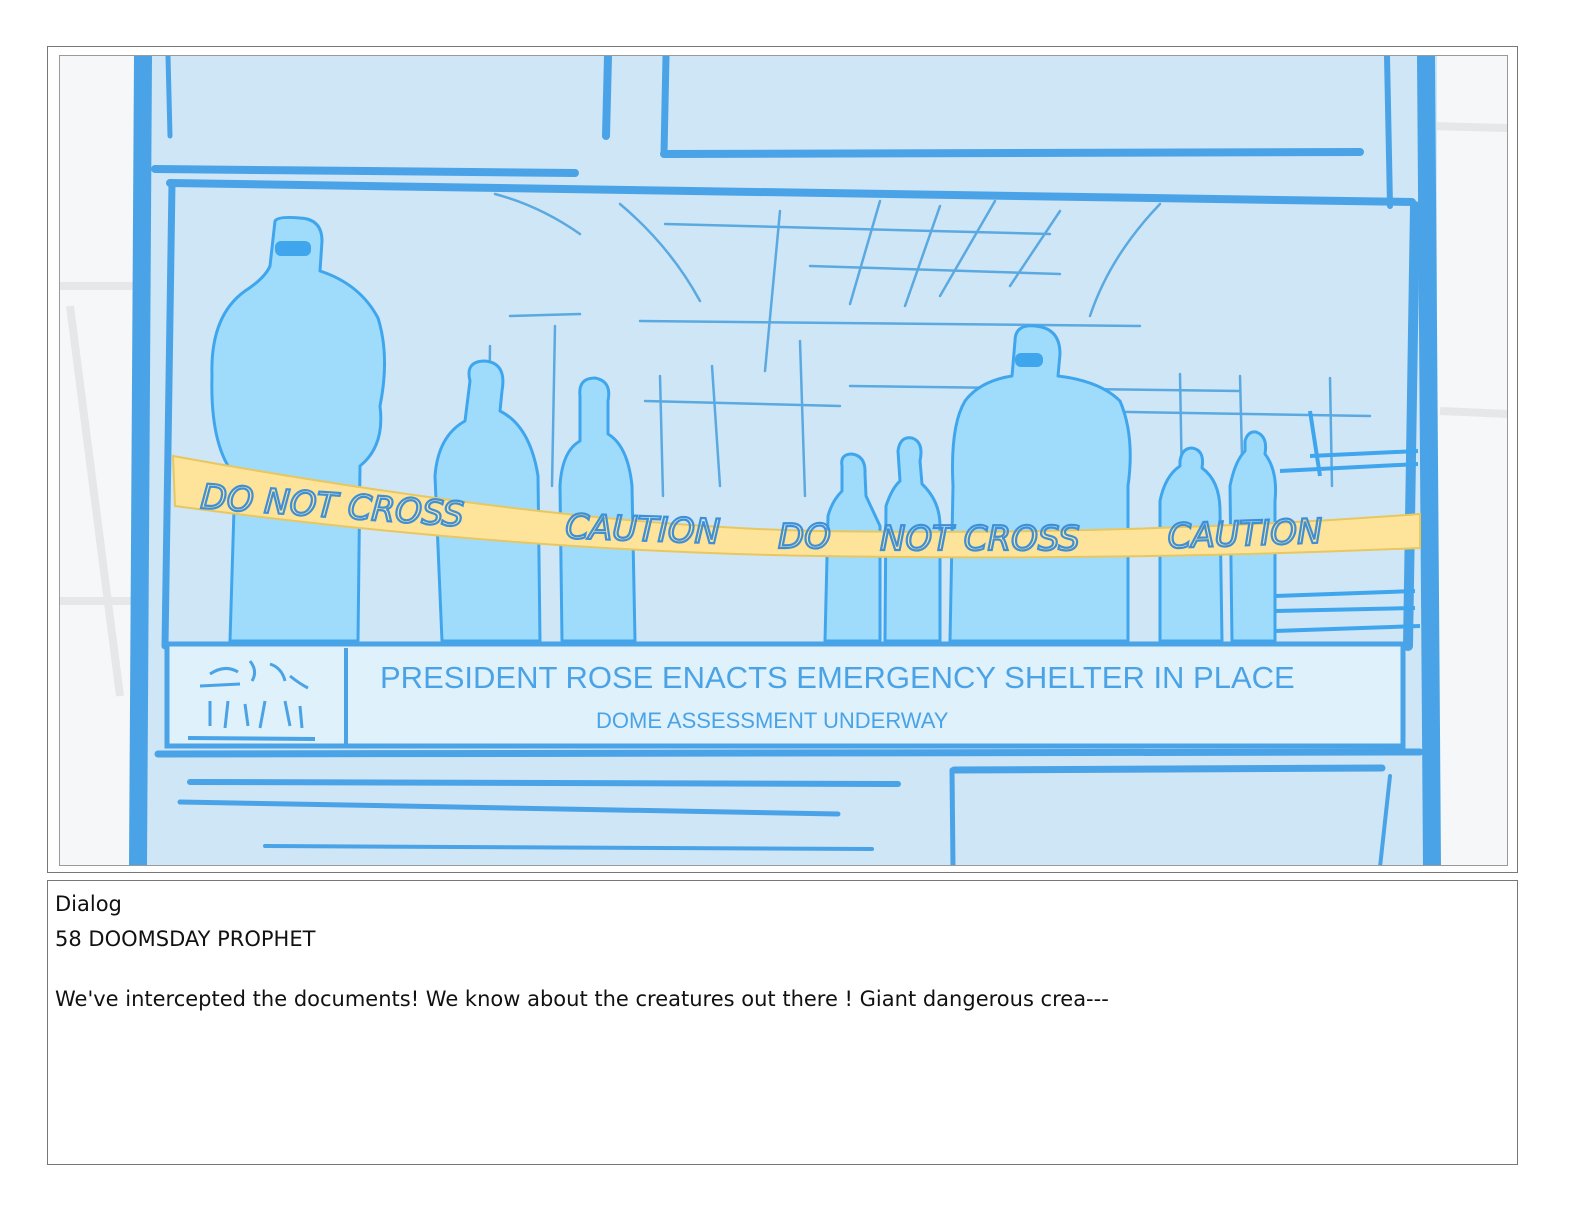 The image size is (1584, 1224). What do you see at coordinates (1029, 360) in the screenshot?
I see `visor-right` at bounding box center [1029, 360].